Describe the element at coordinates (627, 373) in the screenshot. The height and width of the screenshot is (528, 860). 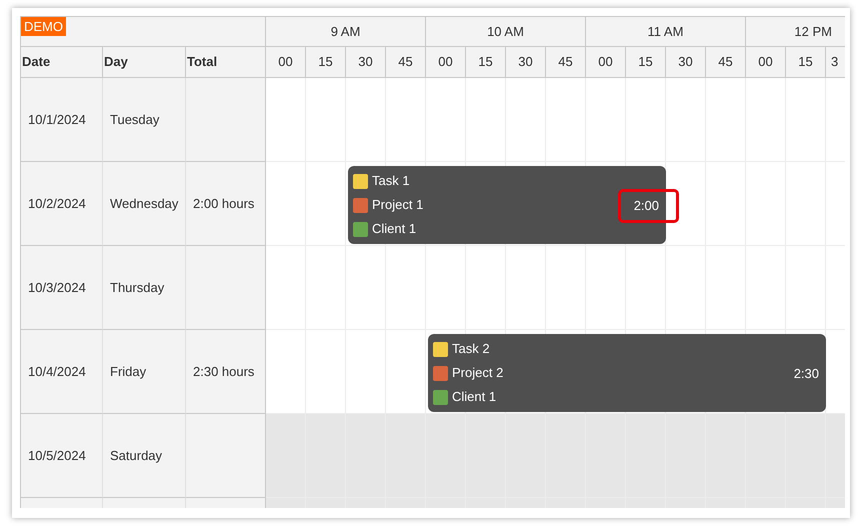
I see `event-block: Task 2 Project 2 Client 1 2:30` at that location.